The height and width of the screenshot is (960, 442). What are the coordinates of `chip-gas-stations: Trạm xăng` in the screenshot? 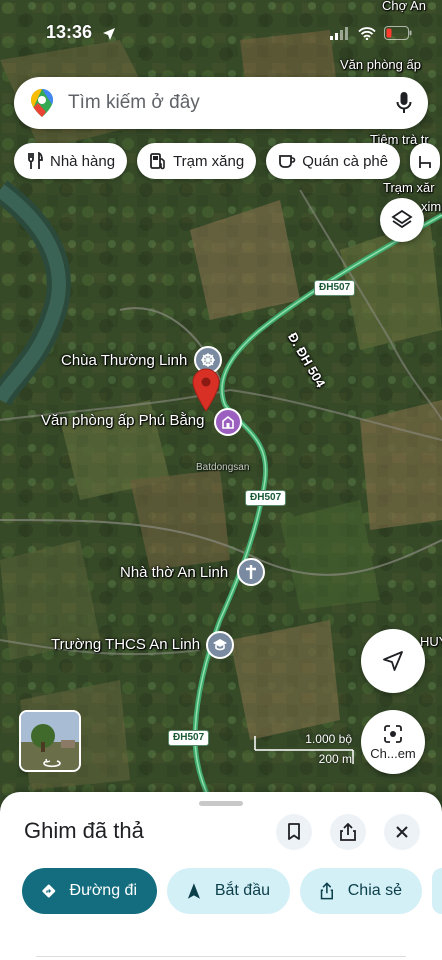 It's located at (197, 161).